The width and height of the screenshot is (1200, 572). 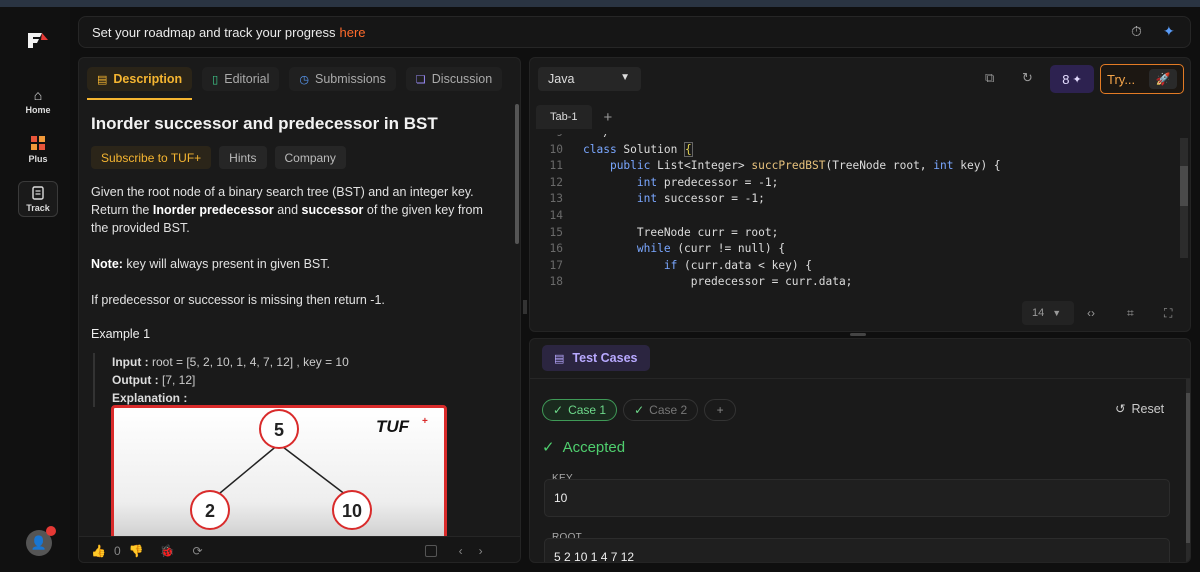 I want to click on line-number: 18, so click(x=556, y=282).